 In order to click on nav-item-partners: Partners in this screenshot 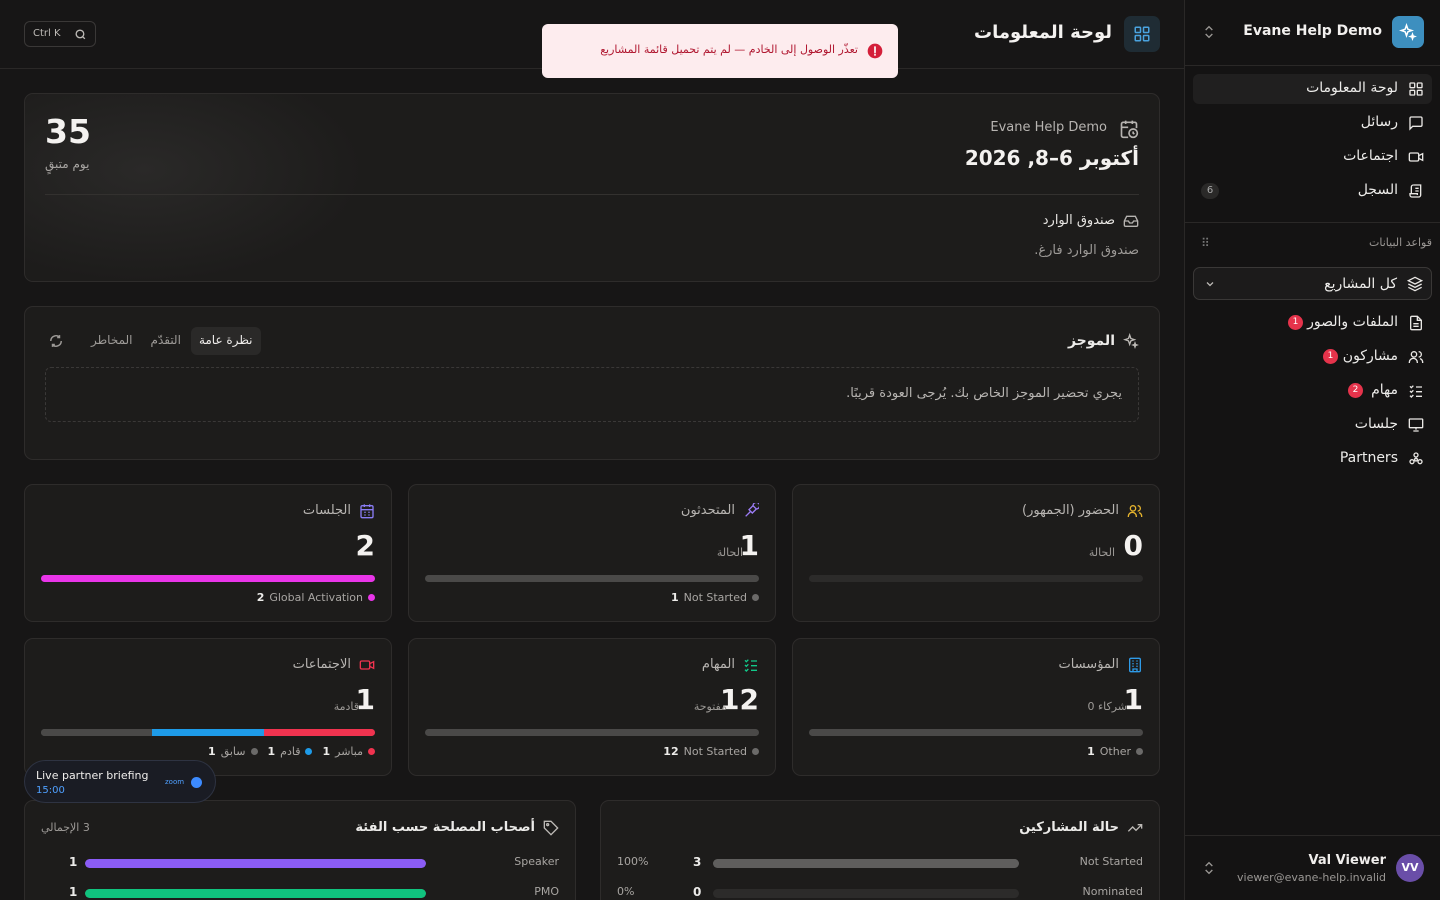, I will do `click(1312, 459)`.